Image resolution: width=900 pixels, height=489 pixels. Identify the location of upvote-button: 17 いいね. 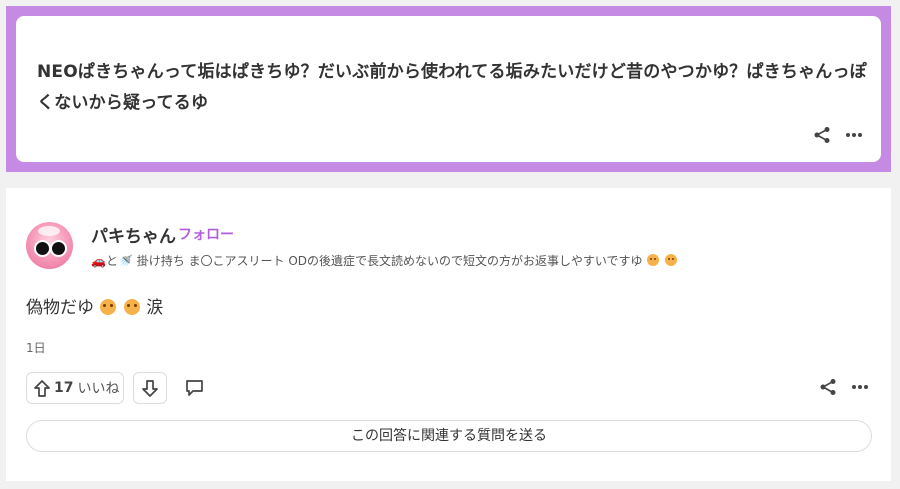
(75, 388).